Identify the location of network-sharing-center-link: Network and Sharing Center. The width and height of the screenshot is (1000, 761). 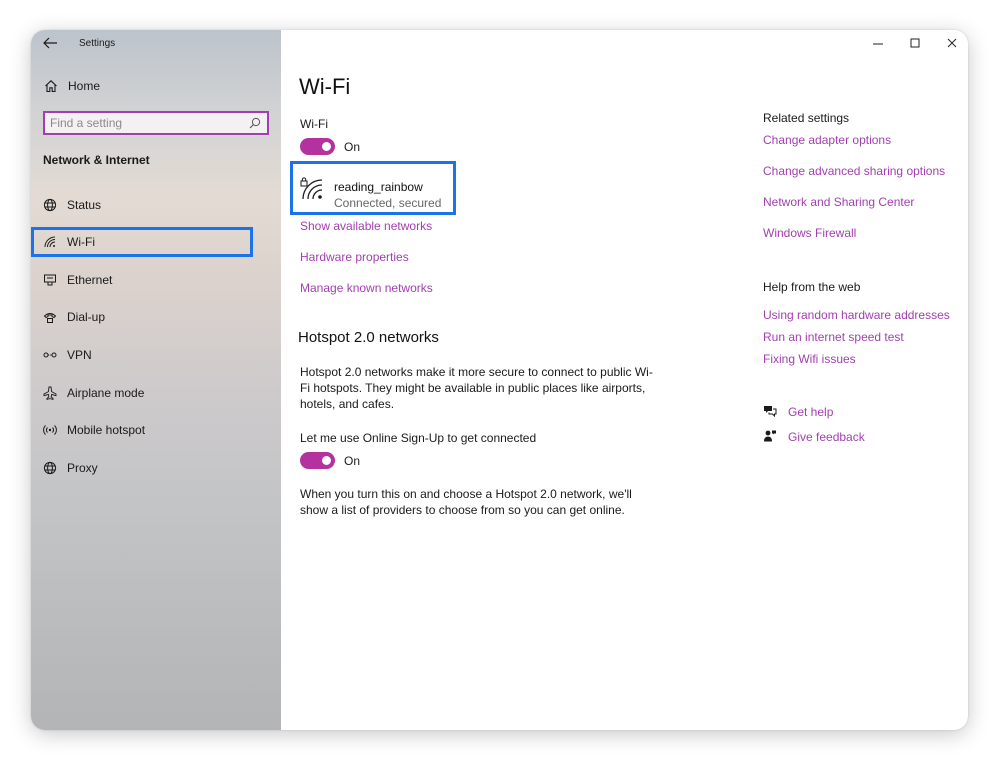
(838, 202).